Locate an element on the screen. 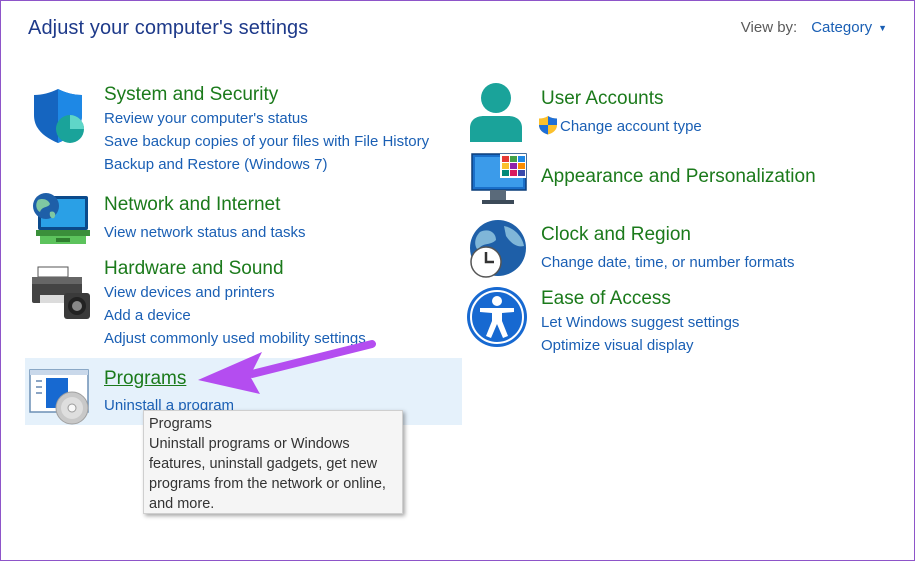 Image resolution: width=915 pixels, height=561 pixels. category-system-and-security: System and Security is located at coordinates (191, 95).